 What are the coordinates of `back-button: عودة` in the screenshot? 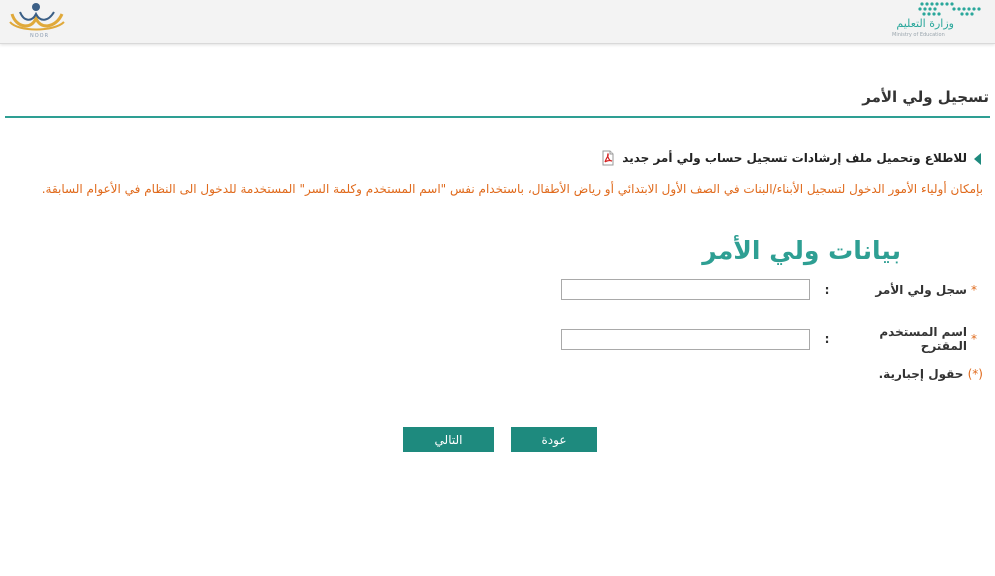 It's located at (554, 439).